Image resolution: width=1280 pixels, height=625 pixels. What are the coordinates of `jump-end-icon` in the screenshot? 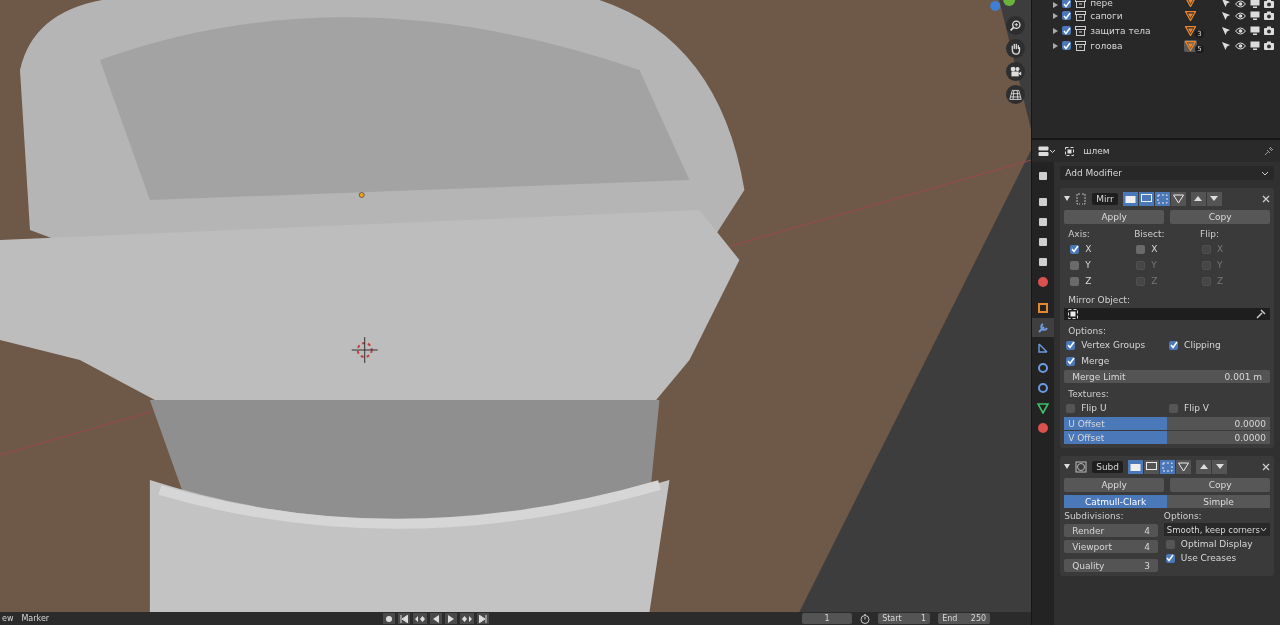 It's located at (483, 618).